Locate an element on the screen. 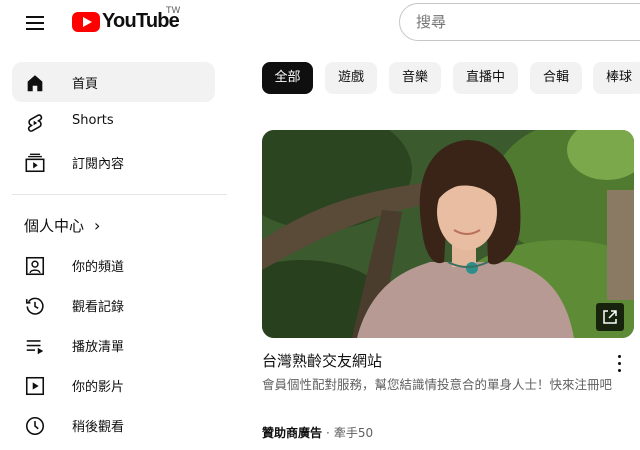 Image resolution: width=640 pixels, height=450 pixels. sidebar-item-subscriptions: 訂閱內容 is located at coordinates (113, 162).